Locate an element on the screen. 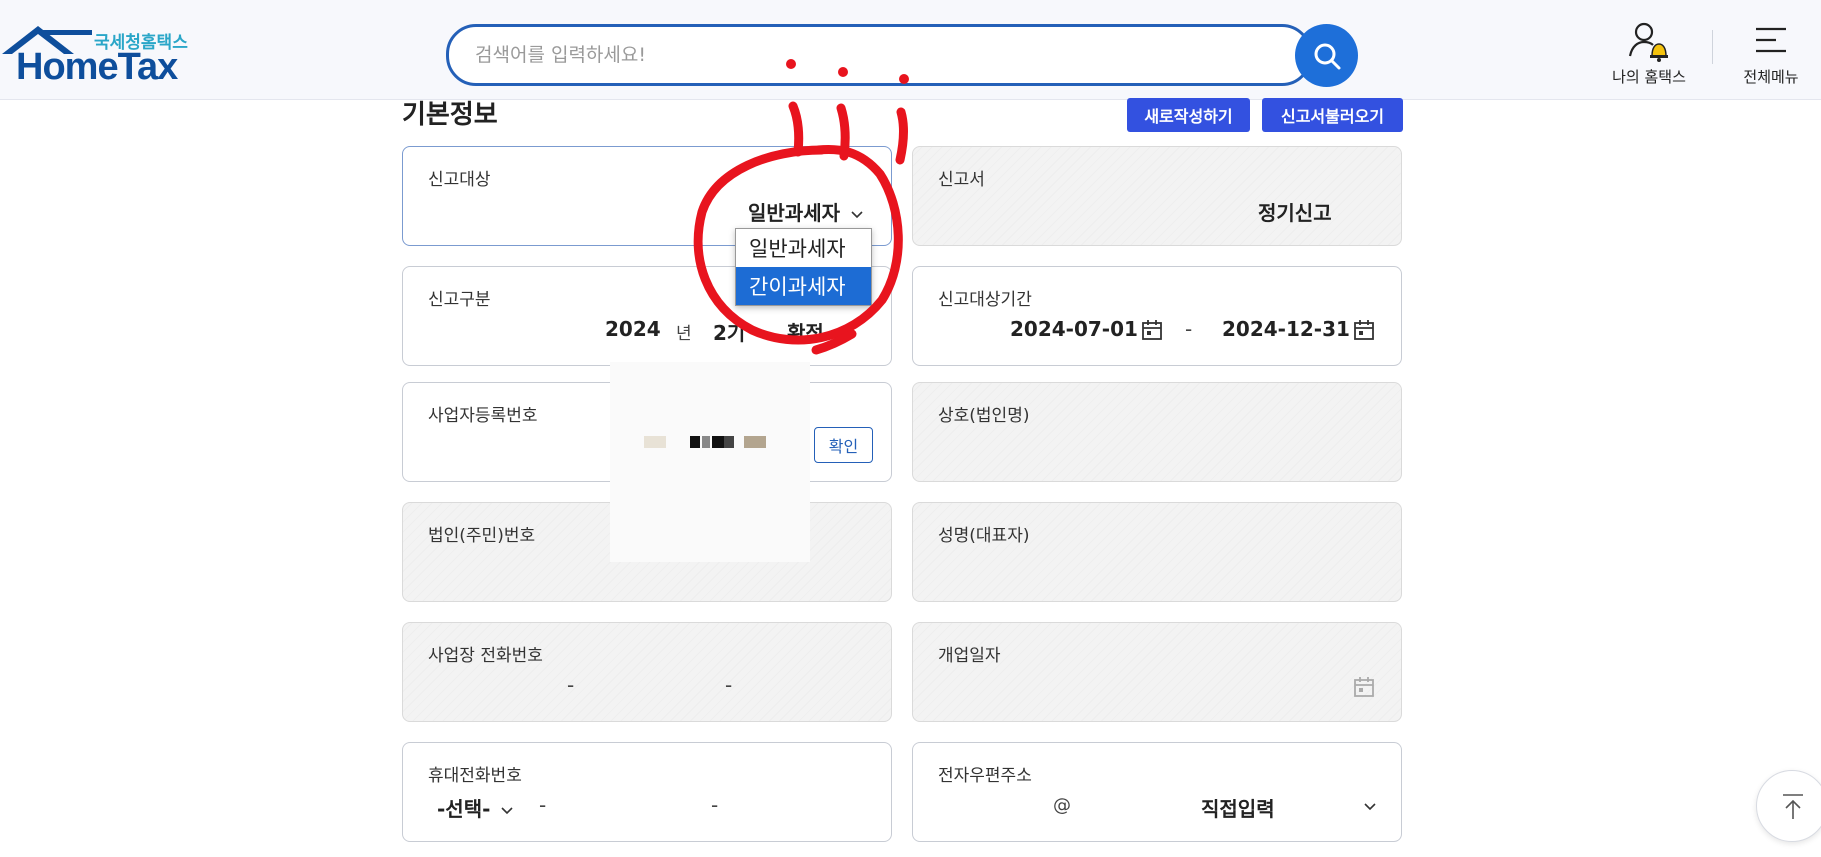  search-icon is located at coordinates (1327, 56).